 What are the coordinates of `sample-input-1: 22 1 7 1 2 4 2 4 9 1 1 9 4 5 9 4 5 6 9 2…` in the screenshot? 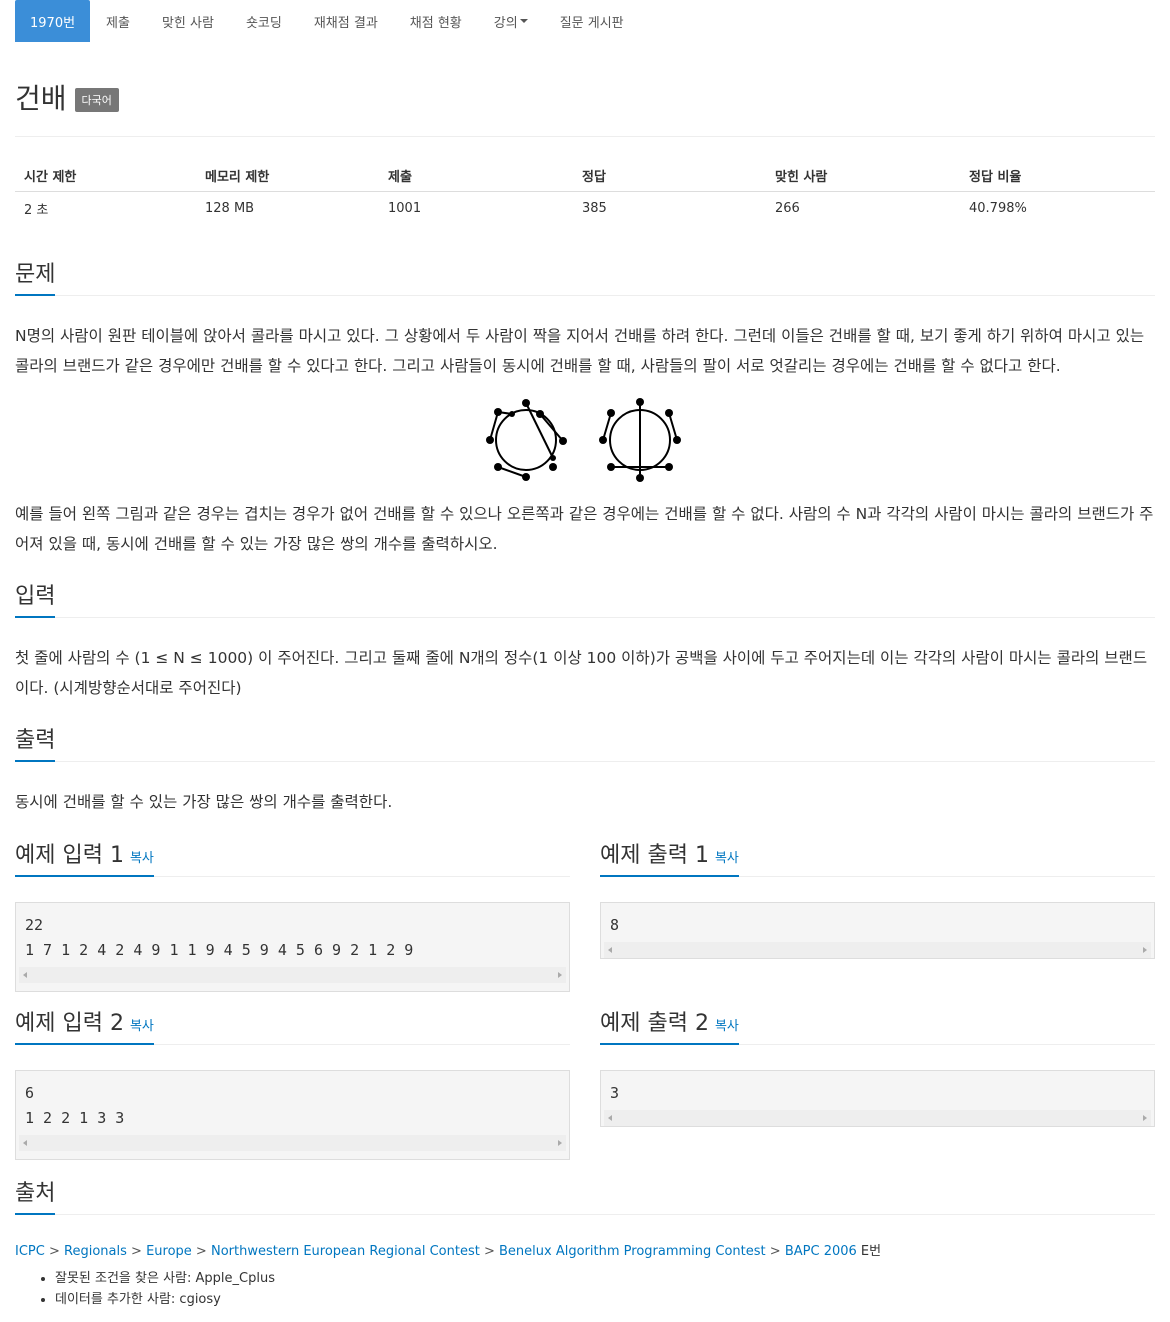 It's located at (292, 947).